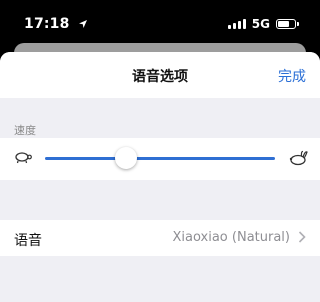 The width and height of the screenshot is (320, 302). I want to click on rabbit-icon, so click(298, 158).